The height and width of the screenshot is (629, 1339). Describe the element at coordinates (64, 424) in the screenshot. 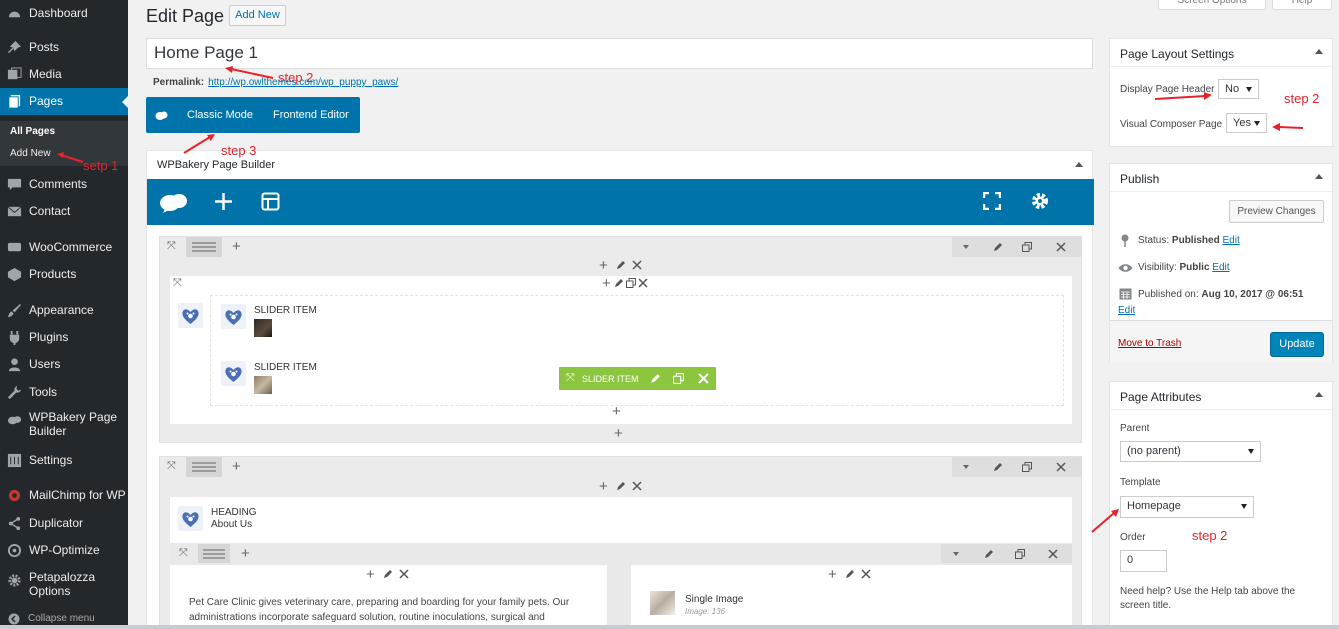

I see `sidebar-item-wpbakery: WPBakery Page Builder` at that location.